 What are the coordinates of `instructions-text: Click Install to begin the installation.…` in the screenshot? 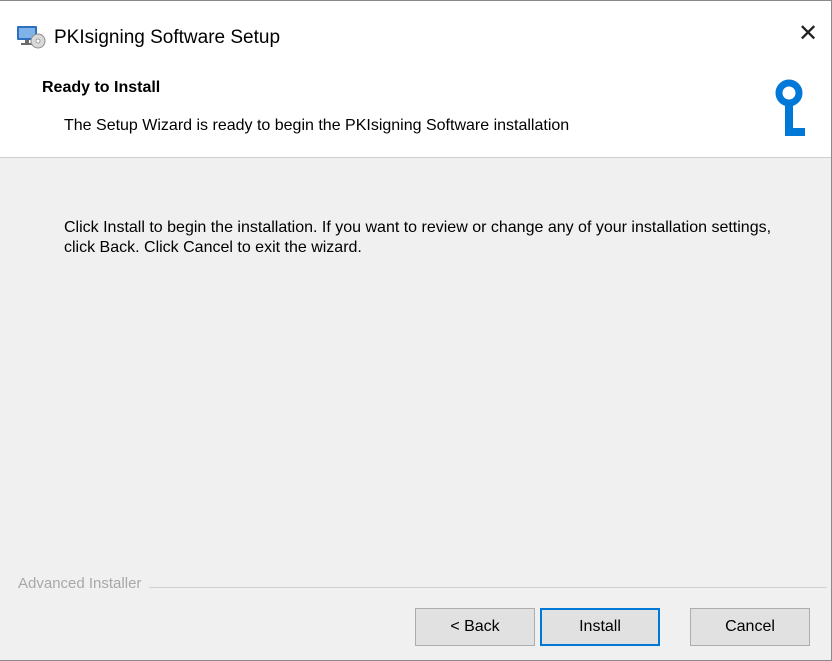 It's located at (418, 237).